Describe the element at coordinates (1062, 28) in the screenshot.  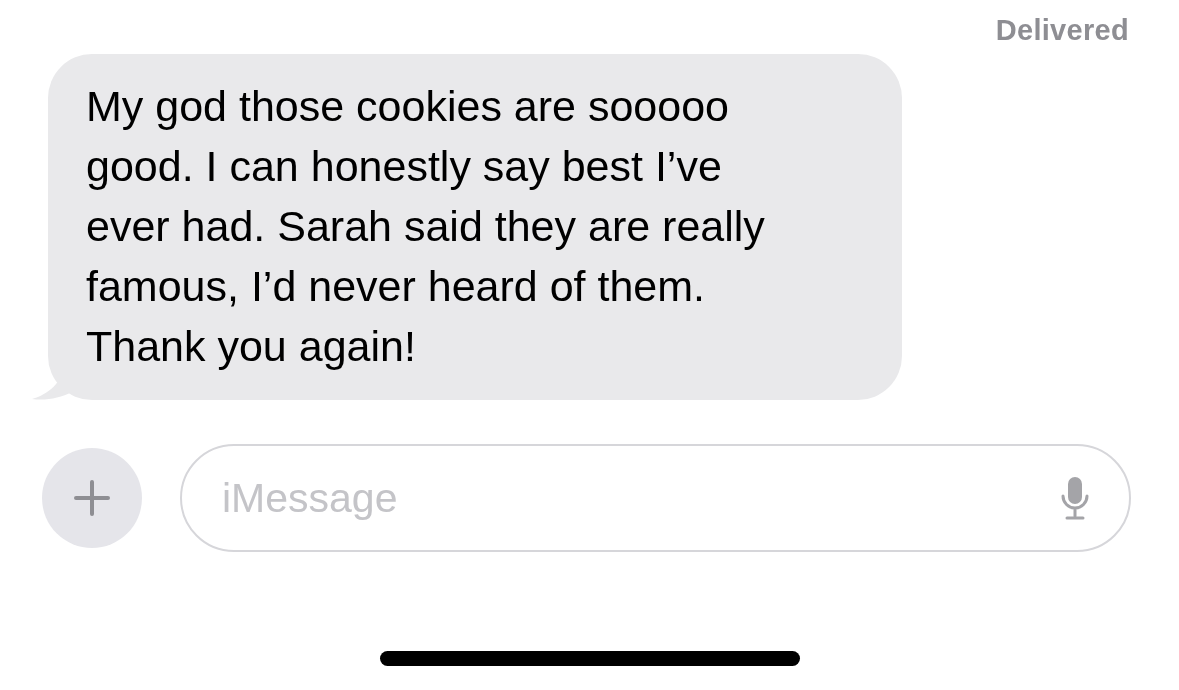
I see `delivery-status: Delivered` at that location.